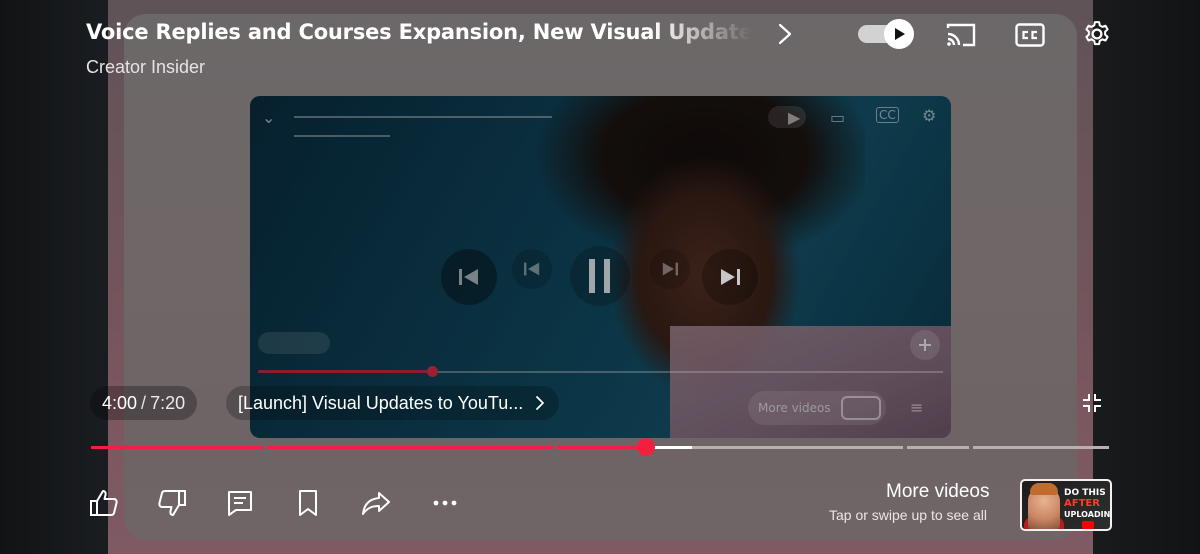 This screenshot has width=1200, height=554. What do you see at coordinates (120, 402) in the screenshot?
I see `current-time: 4:00` at bounding box center [120, 402].